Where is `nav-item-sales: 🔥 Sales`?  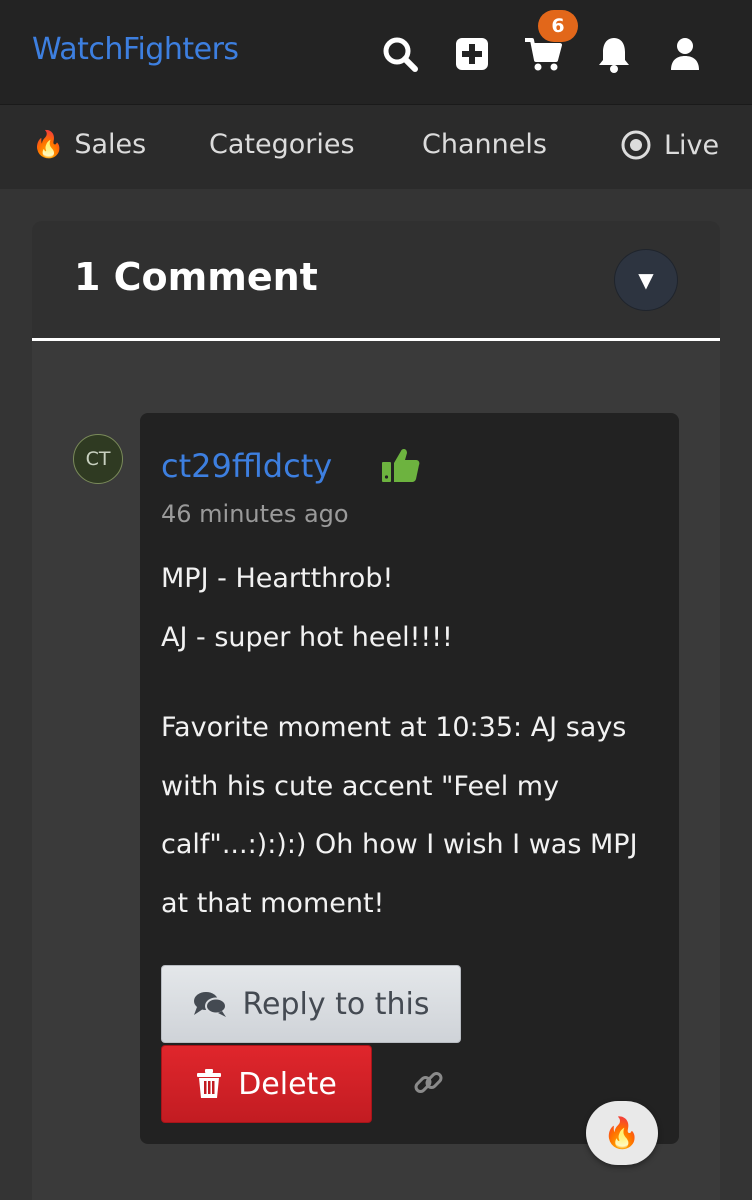
nav-item-sales: 🔥 Sales is located at coordinates (89, 144).